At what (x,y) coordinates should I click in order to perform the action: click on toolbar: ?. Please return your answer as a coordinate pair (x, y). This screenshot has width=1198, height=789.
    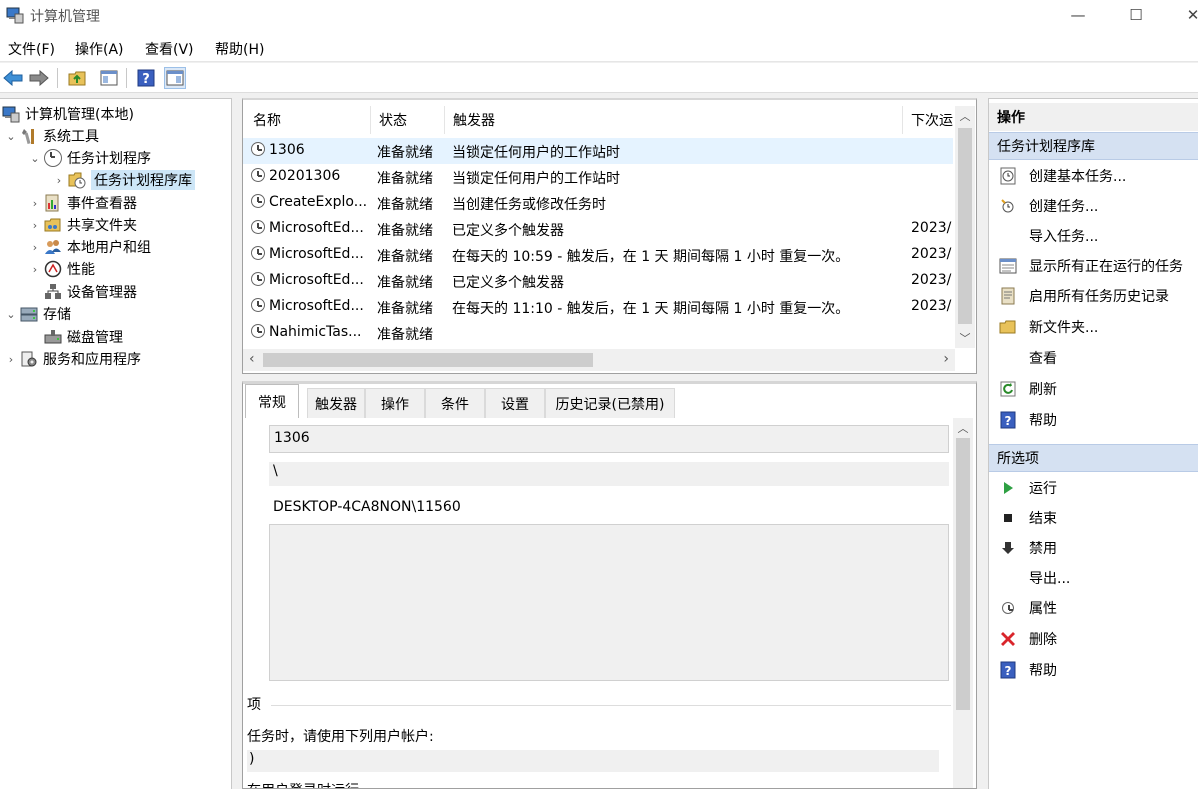
    Looking at the image, I should click on (599, 78).